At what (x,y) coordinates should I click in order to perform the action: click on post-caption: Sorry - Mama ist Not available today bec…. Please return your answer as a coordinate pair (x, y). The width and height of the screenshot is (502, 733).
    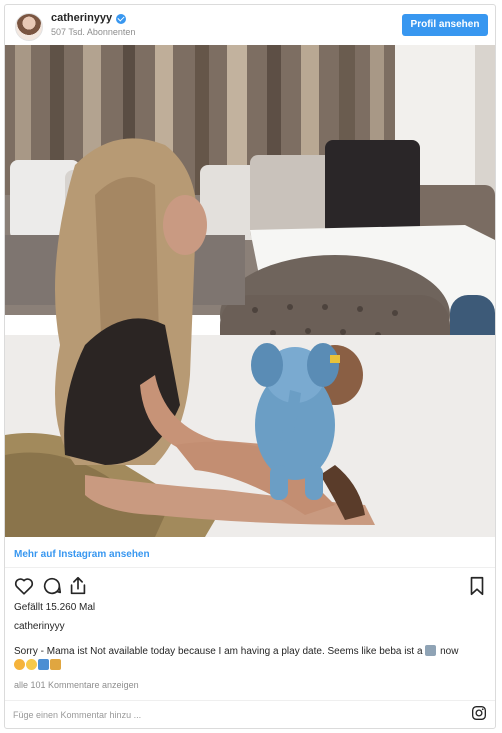
    Looking at the image, I should click on (251, 659).